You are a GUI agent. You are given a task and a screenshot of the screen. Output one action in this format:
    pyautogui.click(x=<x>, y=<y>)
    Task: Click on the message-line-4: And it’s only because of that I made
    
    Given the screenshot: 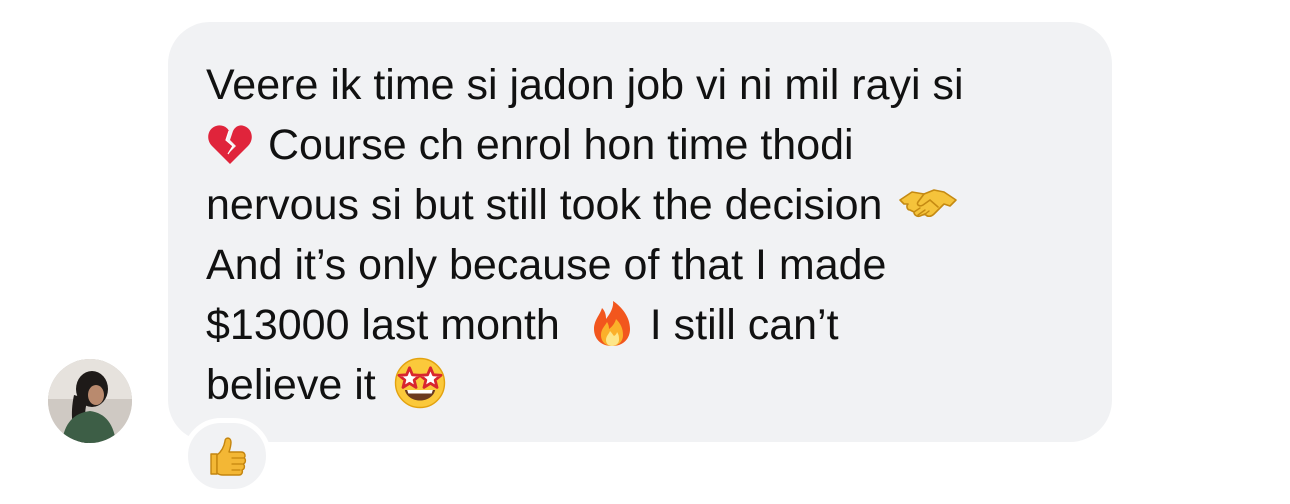 What is the action you would take?
    pyautogui.click(x=644, y=265)
    